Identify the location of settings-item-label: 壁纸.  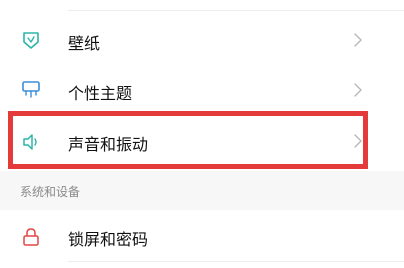
(84, 43).